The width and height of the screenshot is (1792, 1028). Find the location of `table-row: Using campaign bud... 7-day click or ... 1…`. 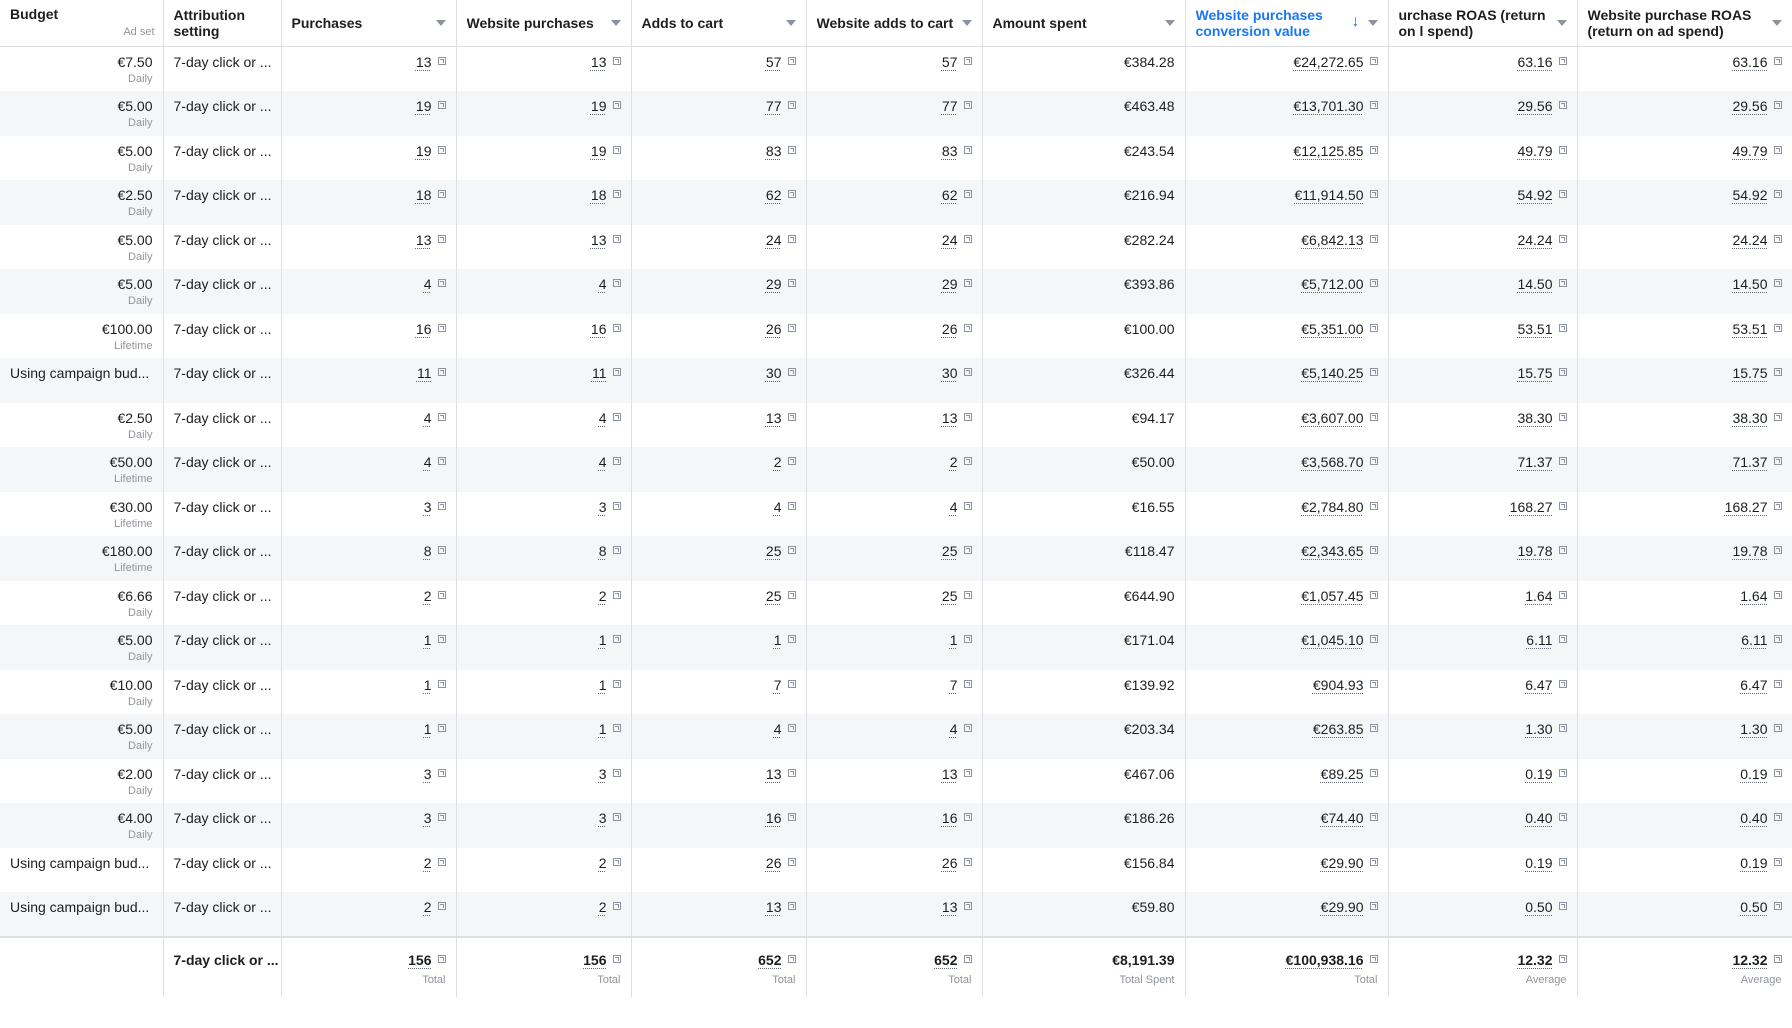

table-row: Using campaign bud... 7-day click or ... 1… is located at coordinates (896, 380).